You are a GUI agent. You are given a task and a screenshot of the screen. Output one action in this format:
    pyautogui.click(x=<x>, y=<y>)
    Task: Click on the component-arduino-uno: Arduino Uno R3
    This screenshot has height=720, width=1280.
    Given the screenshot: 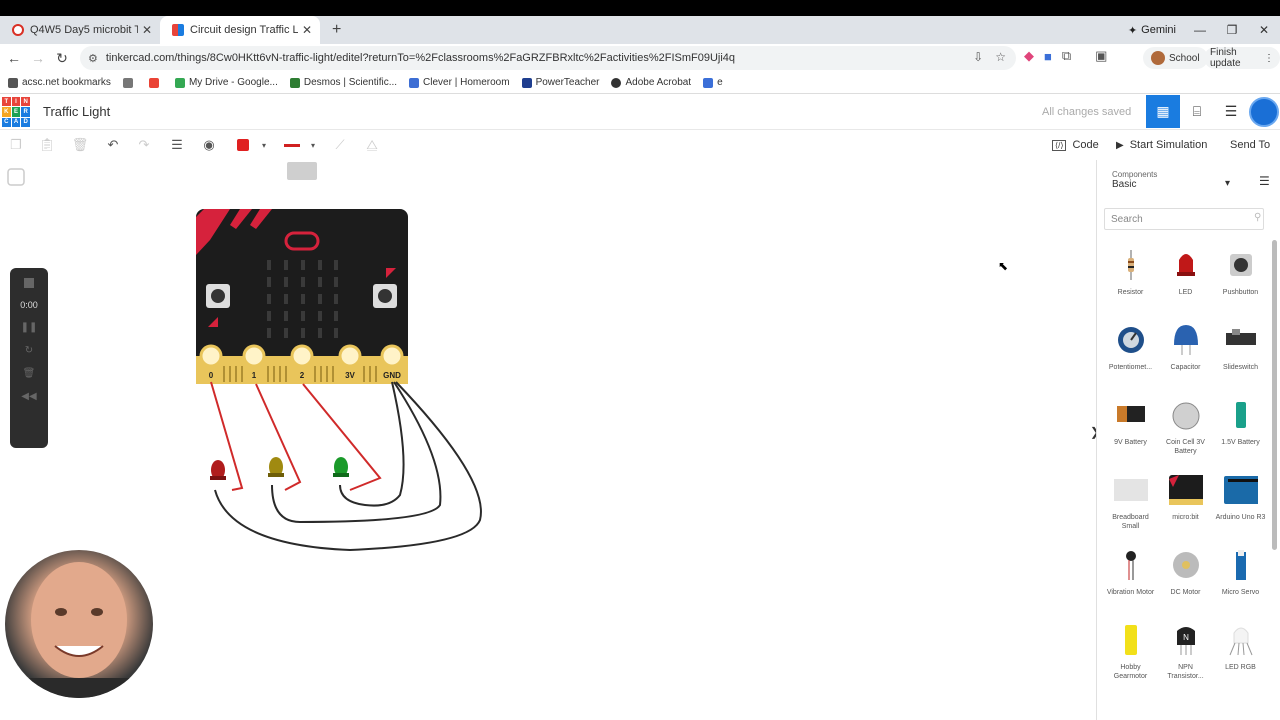 What is the action you would take?
    pyautogui.click(x=1240, y=503)
    